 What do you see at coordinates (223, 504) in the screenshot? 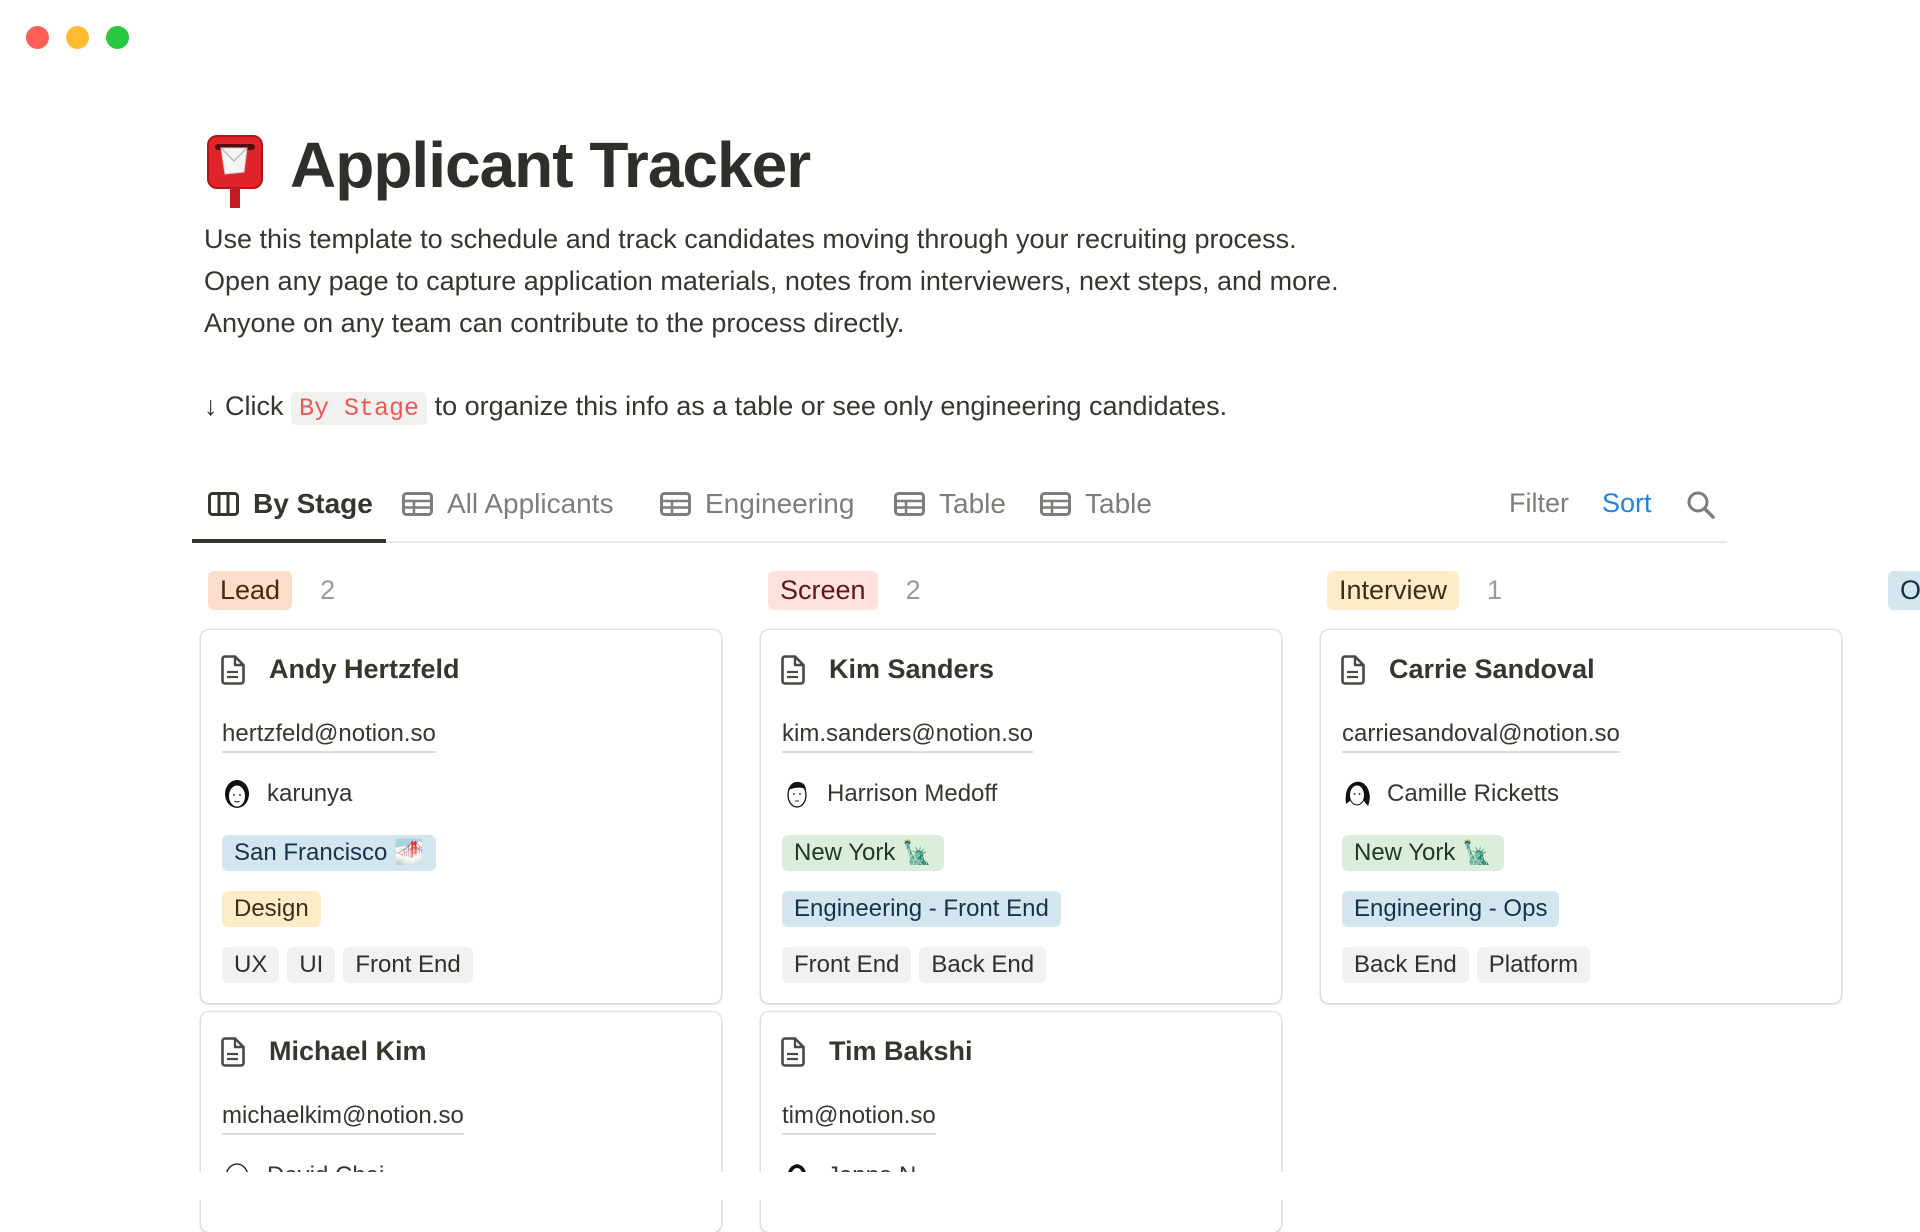
I see `board-icon` at bounding box center [223, 504].